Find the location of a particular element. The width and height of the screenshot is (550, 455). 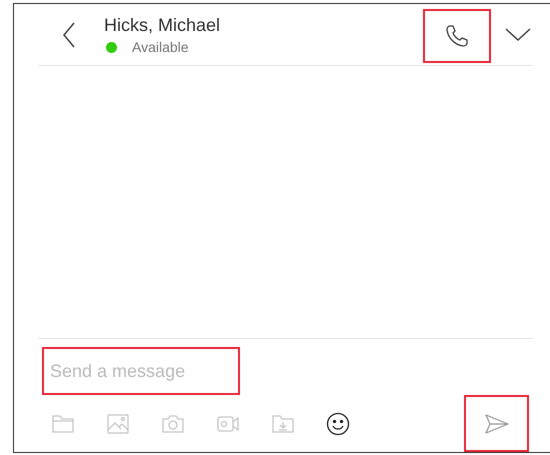

phone-icon is located at coordinates (457, 36).